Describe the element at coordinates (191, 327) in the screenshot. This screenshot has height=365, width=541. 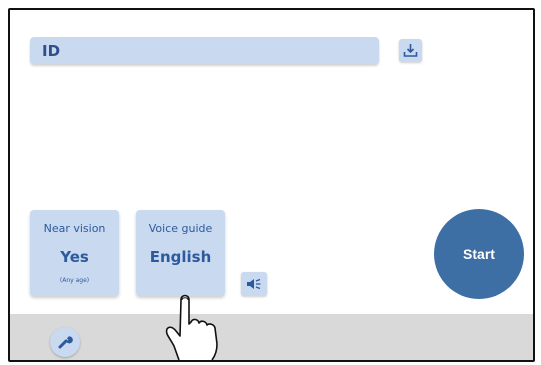
I see `hand-pointer-icon` at that location.